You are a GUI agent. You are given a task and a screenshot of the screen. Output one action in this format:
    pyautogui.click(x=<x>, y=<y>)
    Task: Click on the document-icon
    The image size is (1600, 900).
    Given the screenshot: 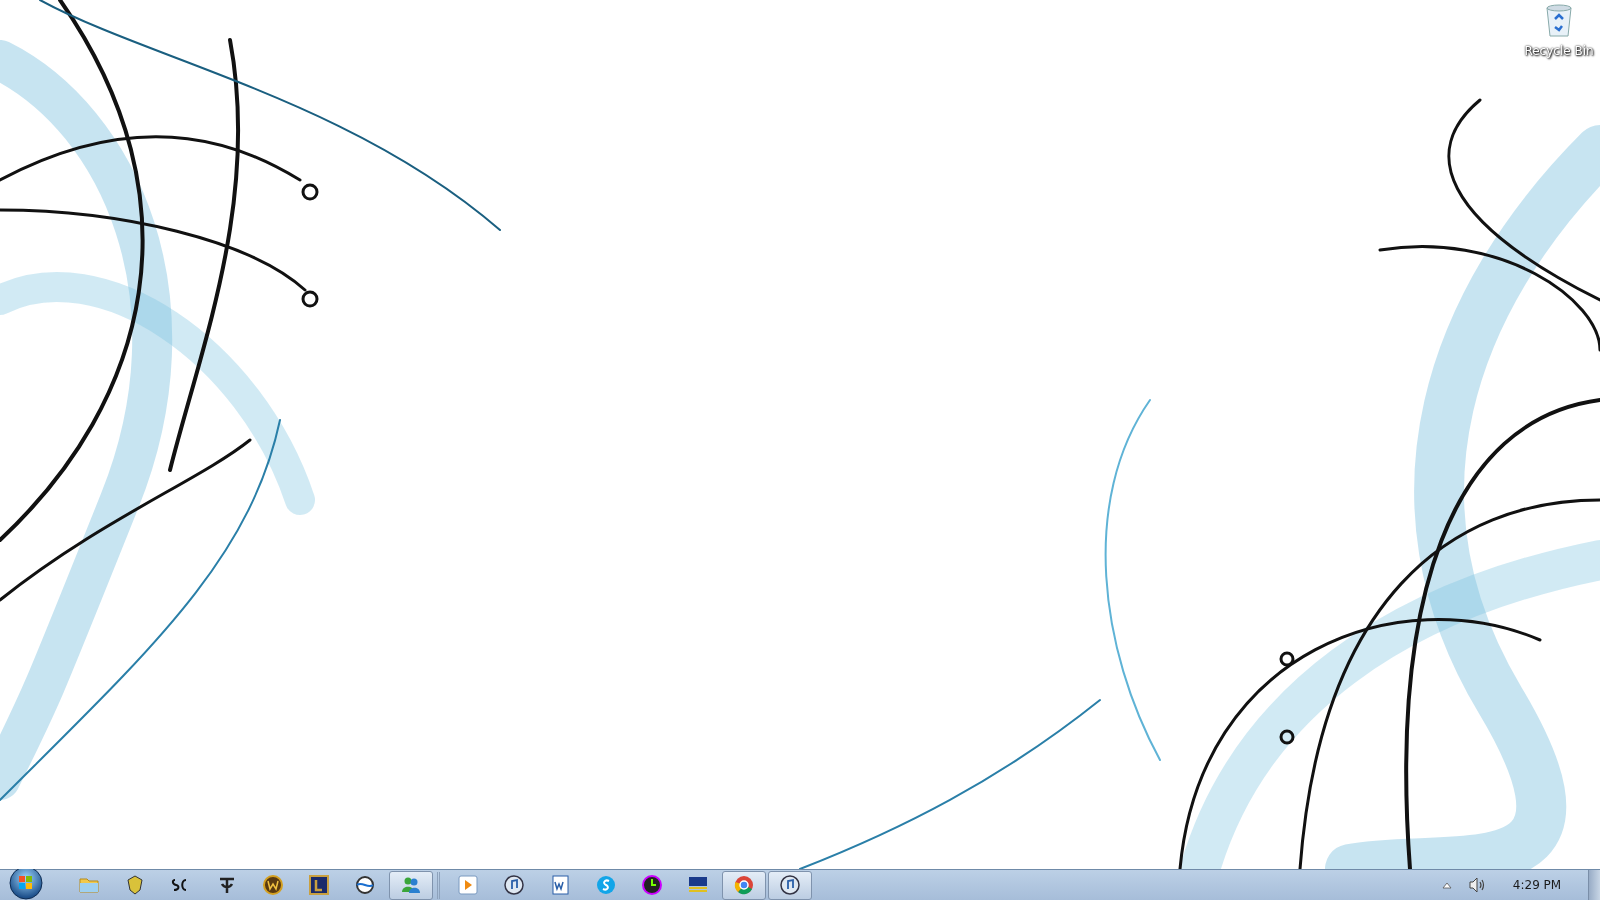 What is the action you would take?
    pyautogui.click(x=560, y=885)
    